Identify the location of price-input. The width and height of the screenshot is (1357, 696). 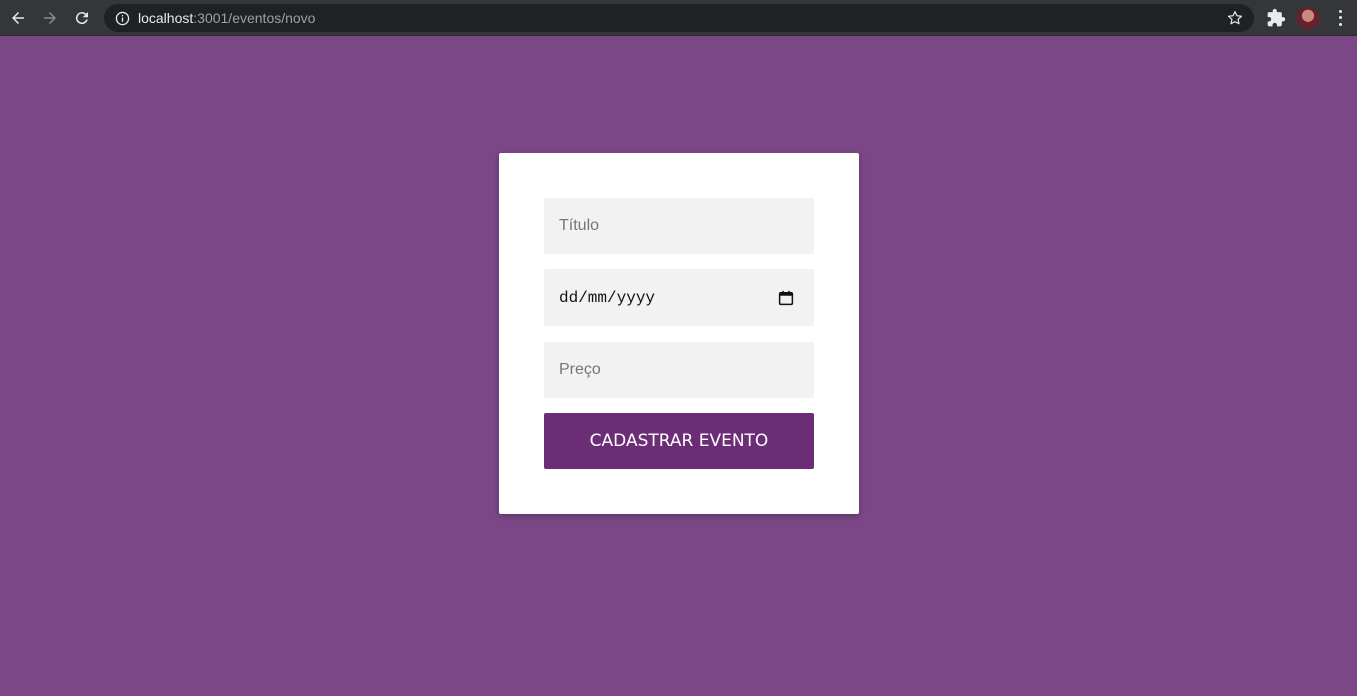
(679, 370).